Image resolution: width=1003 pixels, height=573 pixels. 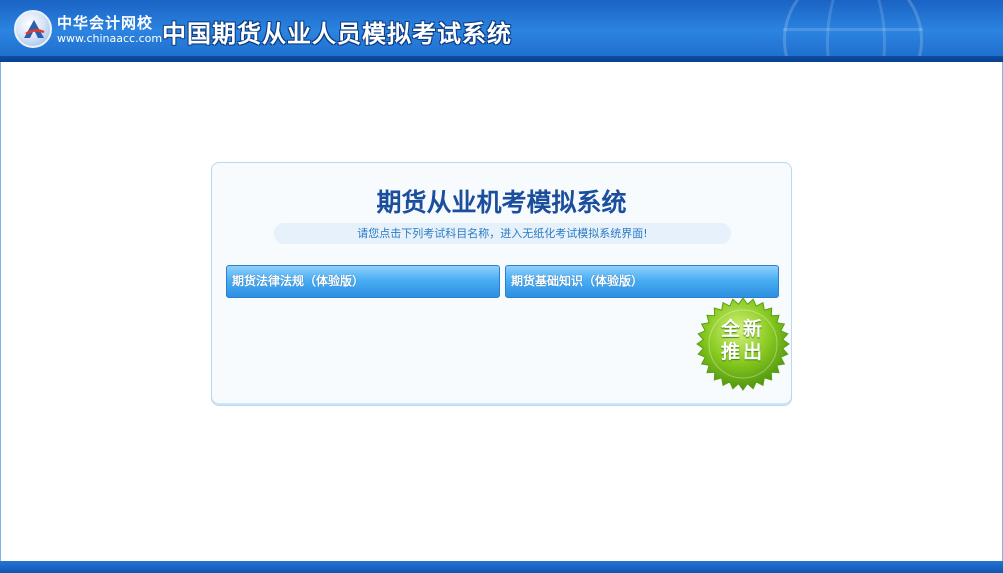 I want to click on logo-name: 中华会计网校, so click(x=105, y=23).